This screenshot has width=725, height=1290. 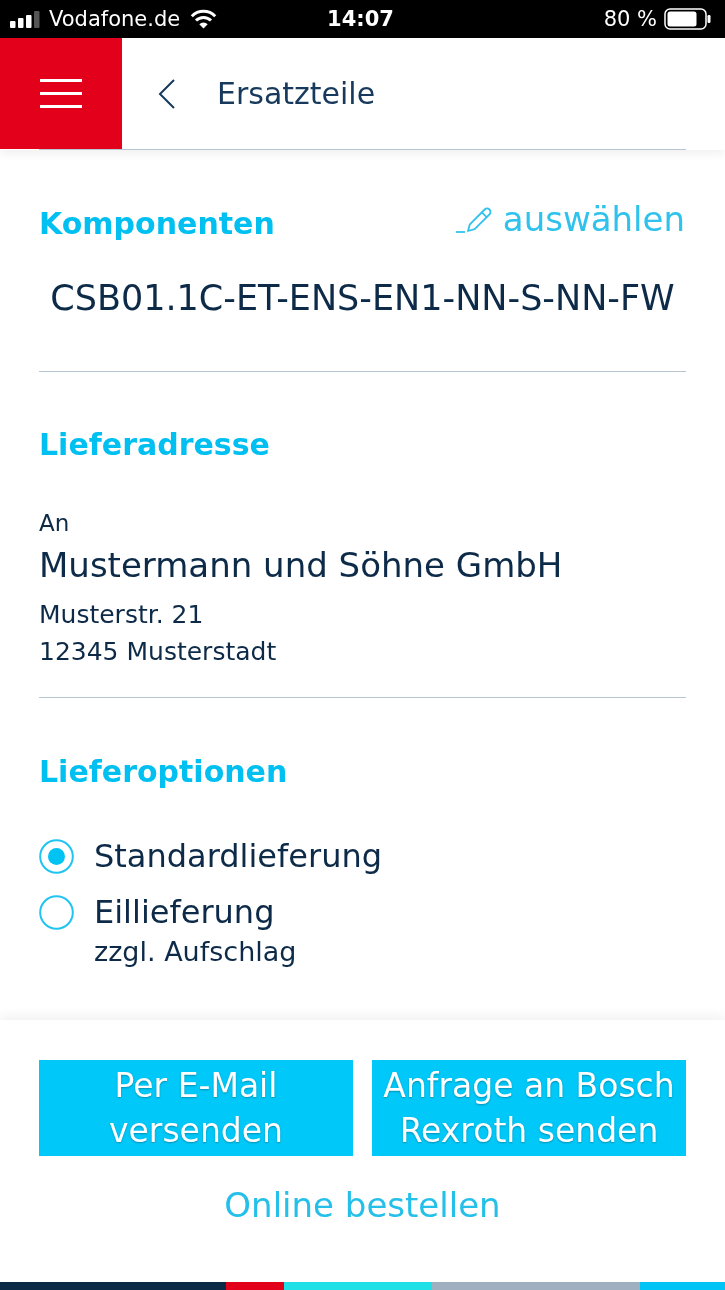 What do you see at coordinates (362, 298) in the screenshot?
I see `component-code: CSB01.1C-ET-ENS-EN1-NN-S-NN-FW` at bounding box center [362, 298].